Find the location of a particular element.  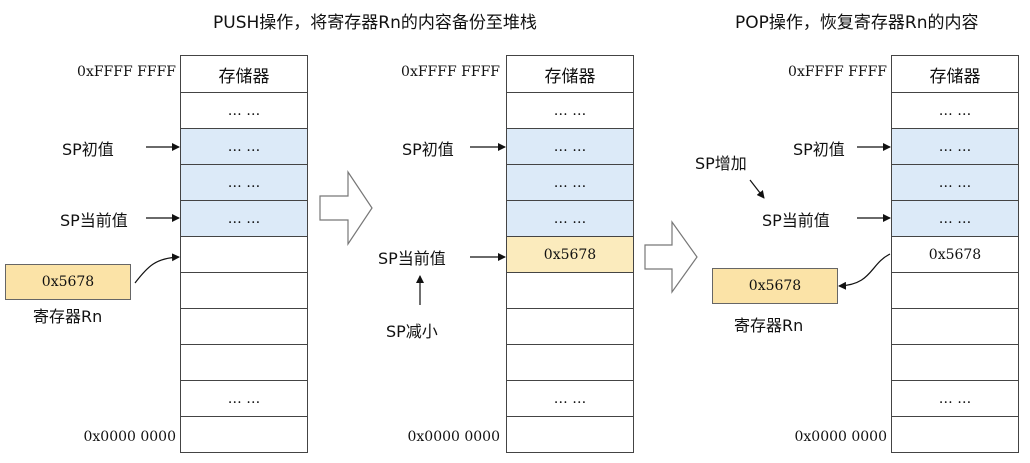

push-curve-arrow is located at coordinates (157, 268).